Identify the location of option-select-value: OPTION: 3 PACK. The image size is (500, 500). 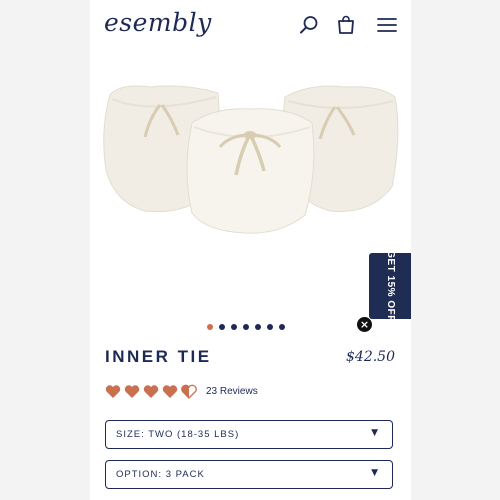
(160, 474).